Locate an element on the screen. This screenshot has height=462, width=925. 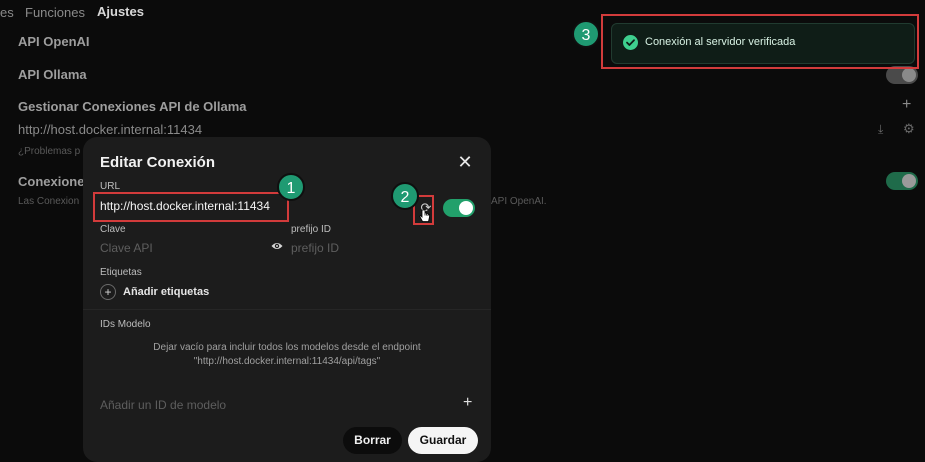
connections-desc-left: Las Conexion is located at coordinates (49, 201).